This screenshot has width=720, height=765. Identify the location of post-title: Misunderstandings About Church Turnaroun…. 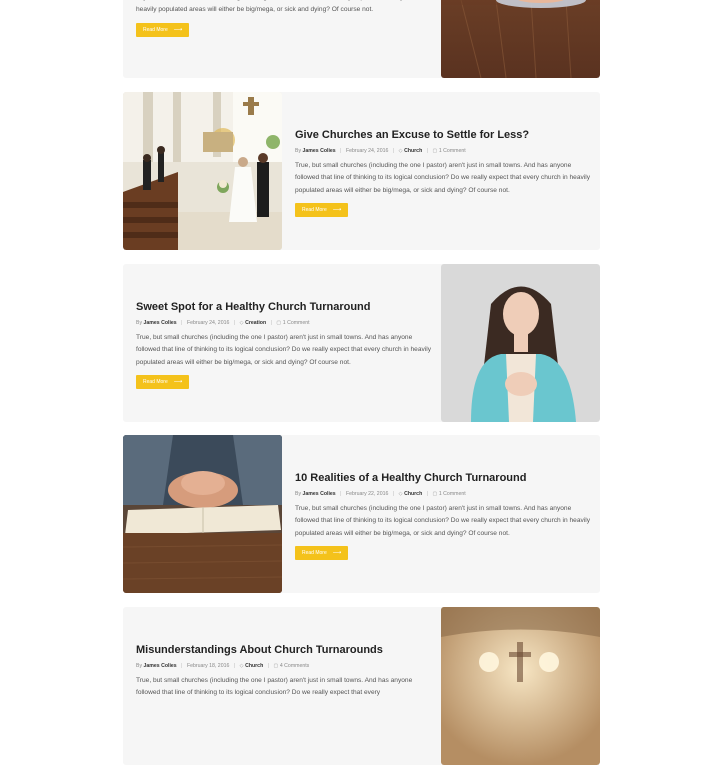
(286, 650).